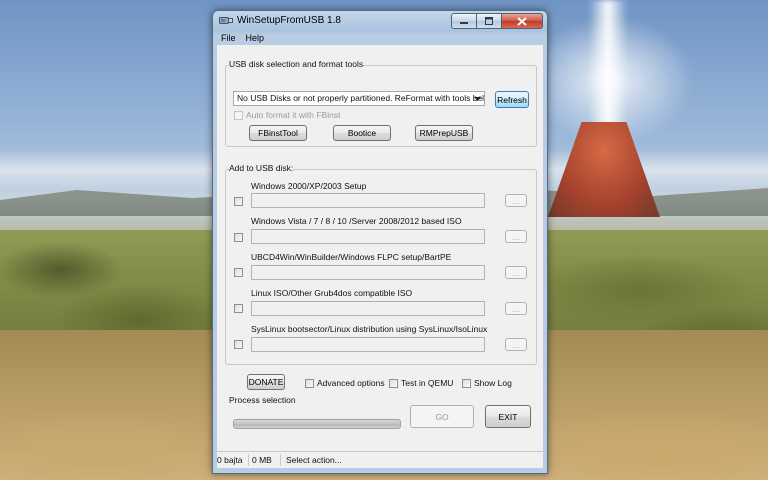  I want to click on maximize-icon, so click(489, 21).